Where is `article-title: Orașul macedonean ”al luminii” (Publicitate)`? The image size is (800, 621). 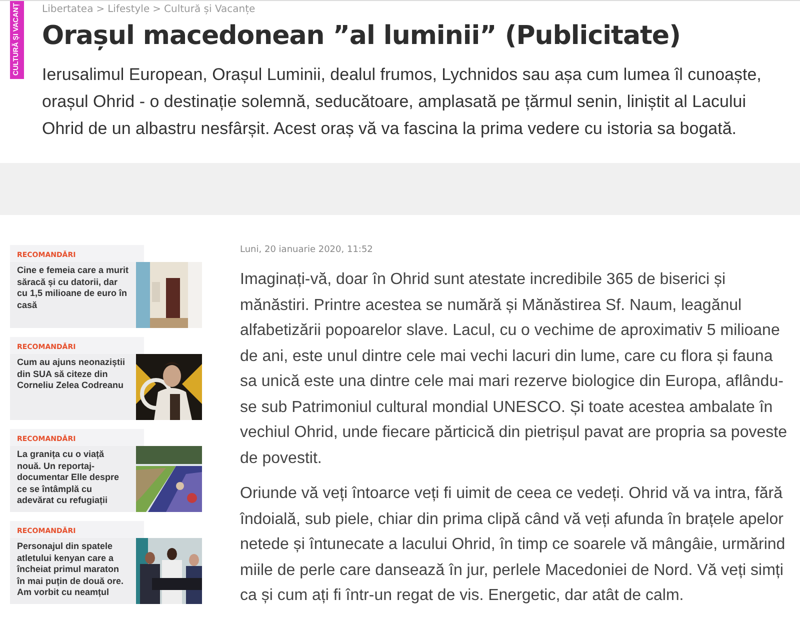 article-title: Orașul macedonean ”al luminii” (Publicitate) is located at coordinates (362, 36).